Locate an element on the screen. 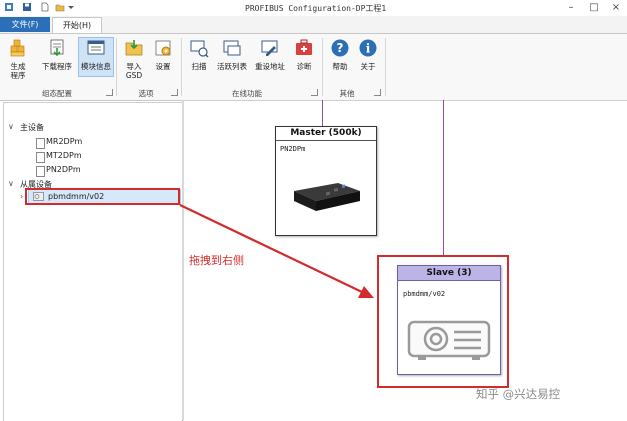 Image resolution: width=627 pixels, height=421 pixels. generate-program-icon is located at coordinates (17, 48).